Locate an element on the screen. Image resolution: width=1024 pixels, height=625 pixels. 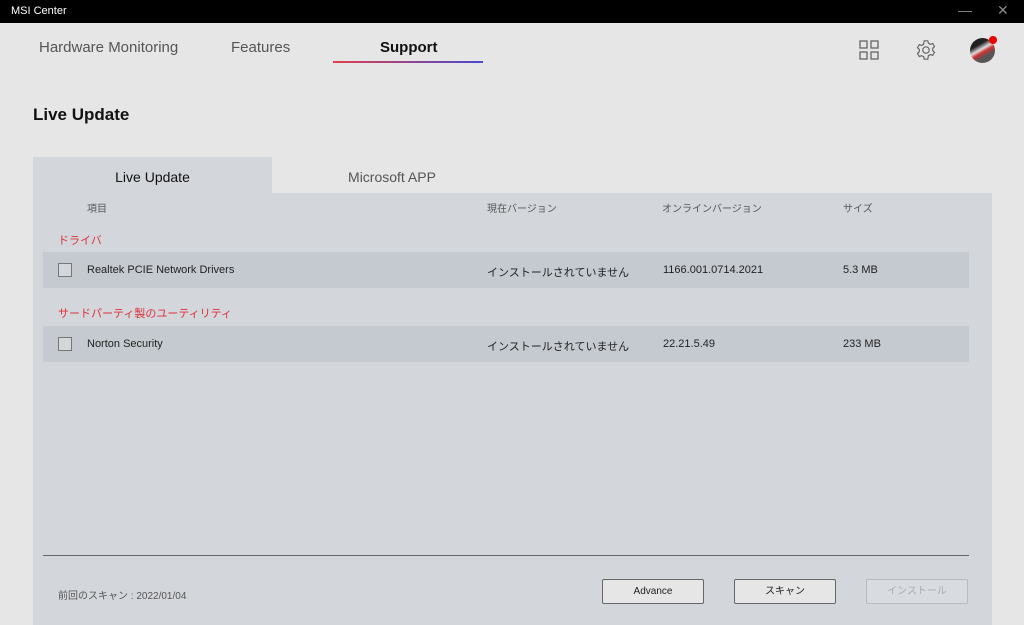
title-bar: MSI Center — ✕ is located at coordinates (512, 11).